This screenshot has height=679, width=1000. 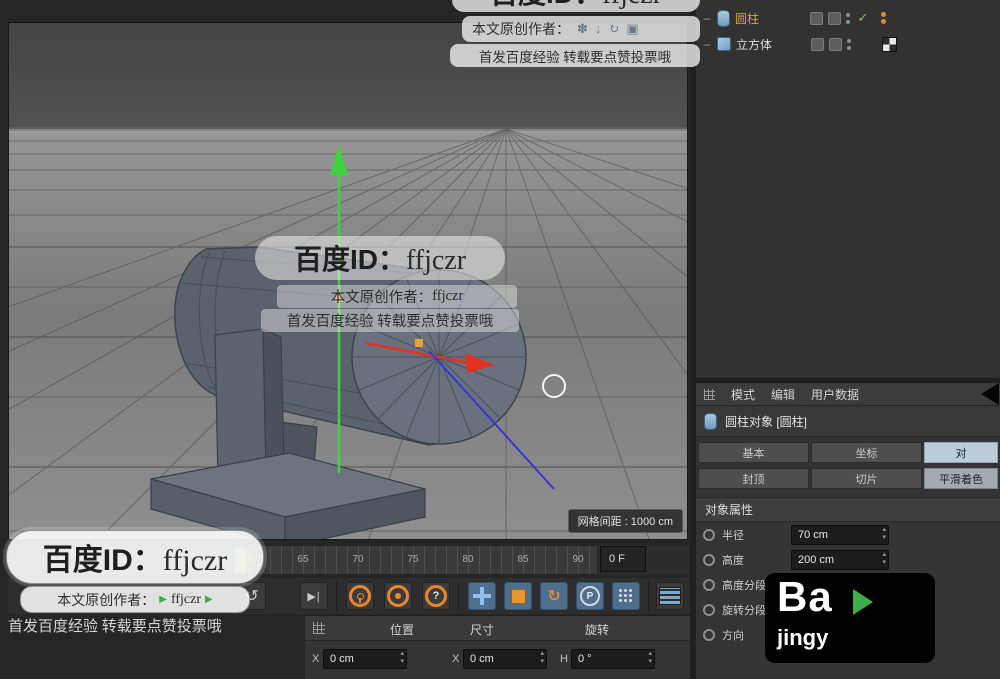 I want to click on badge-text-bottom: jingy, so click(x=803, y=637).